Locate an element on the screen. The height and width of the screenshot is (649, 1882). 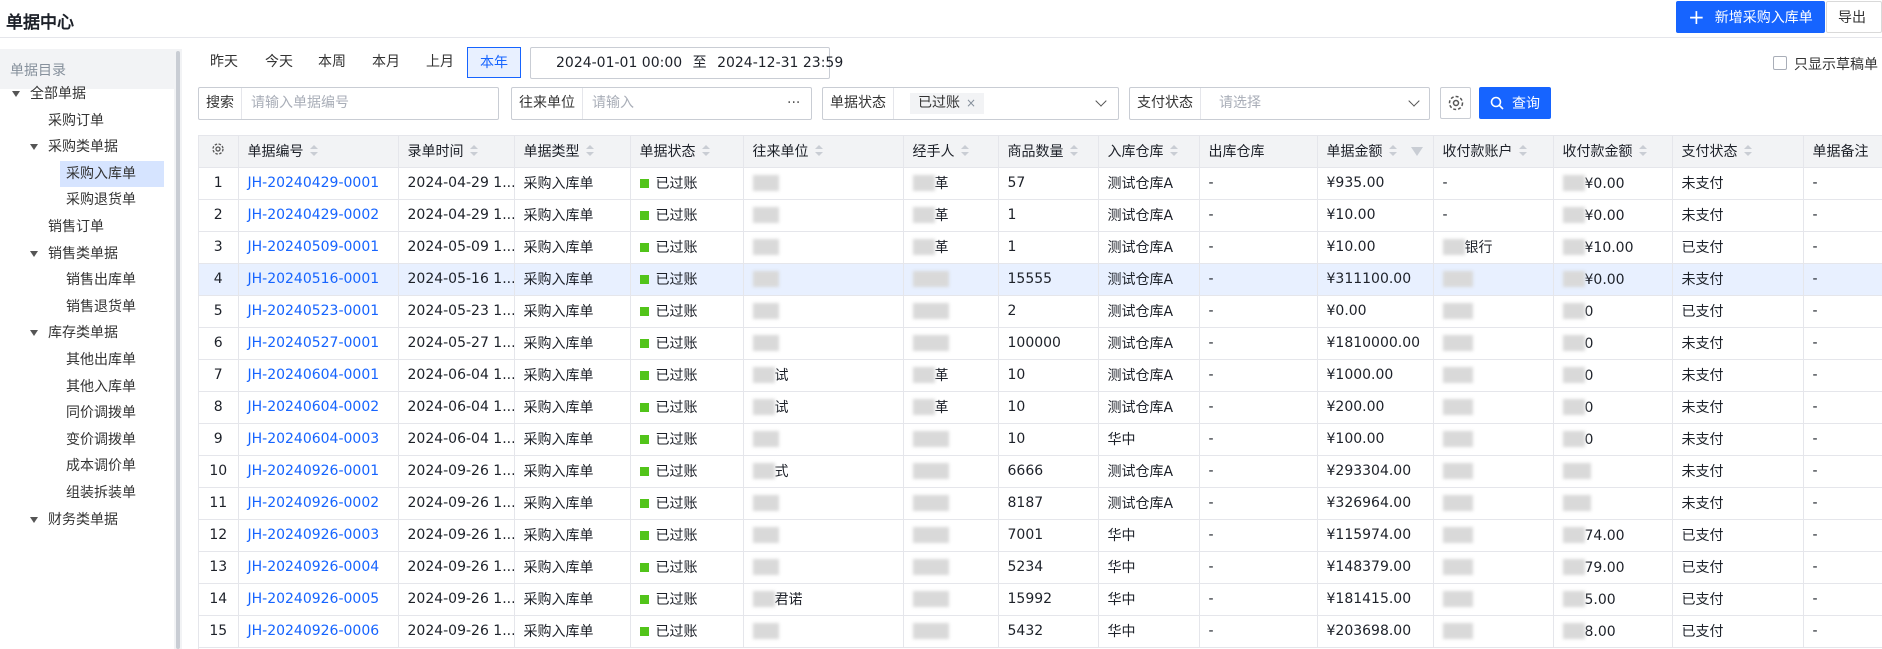
range-button: 昨天 is located at coordinates (224, 62).